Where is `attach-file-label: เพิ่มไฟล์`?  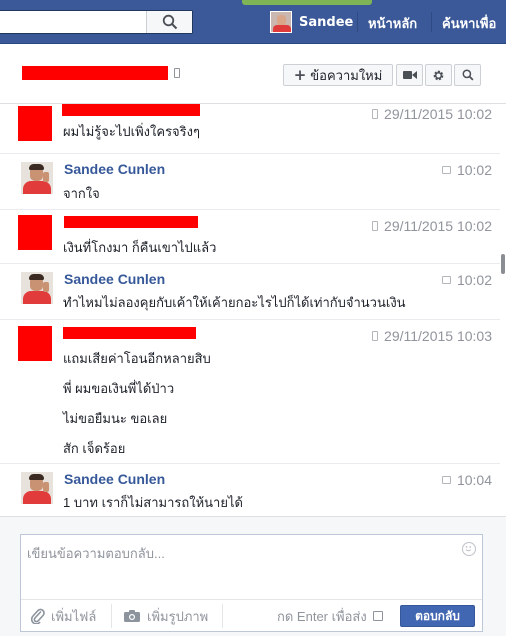
attach-file-label: เพิ่มไฟล์ is located at coordinates (74, 616).